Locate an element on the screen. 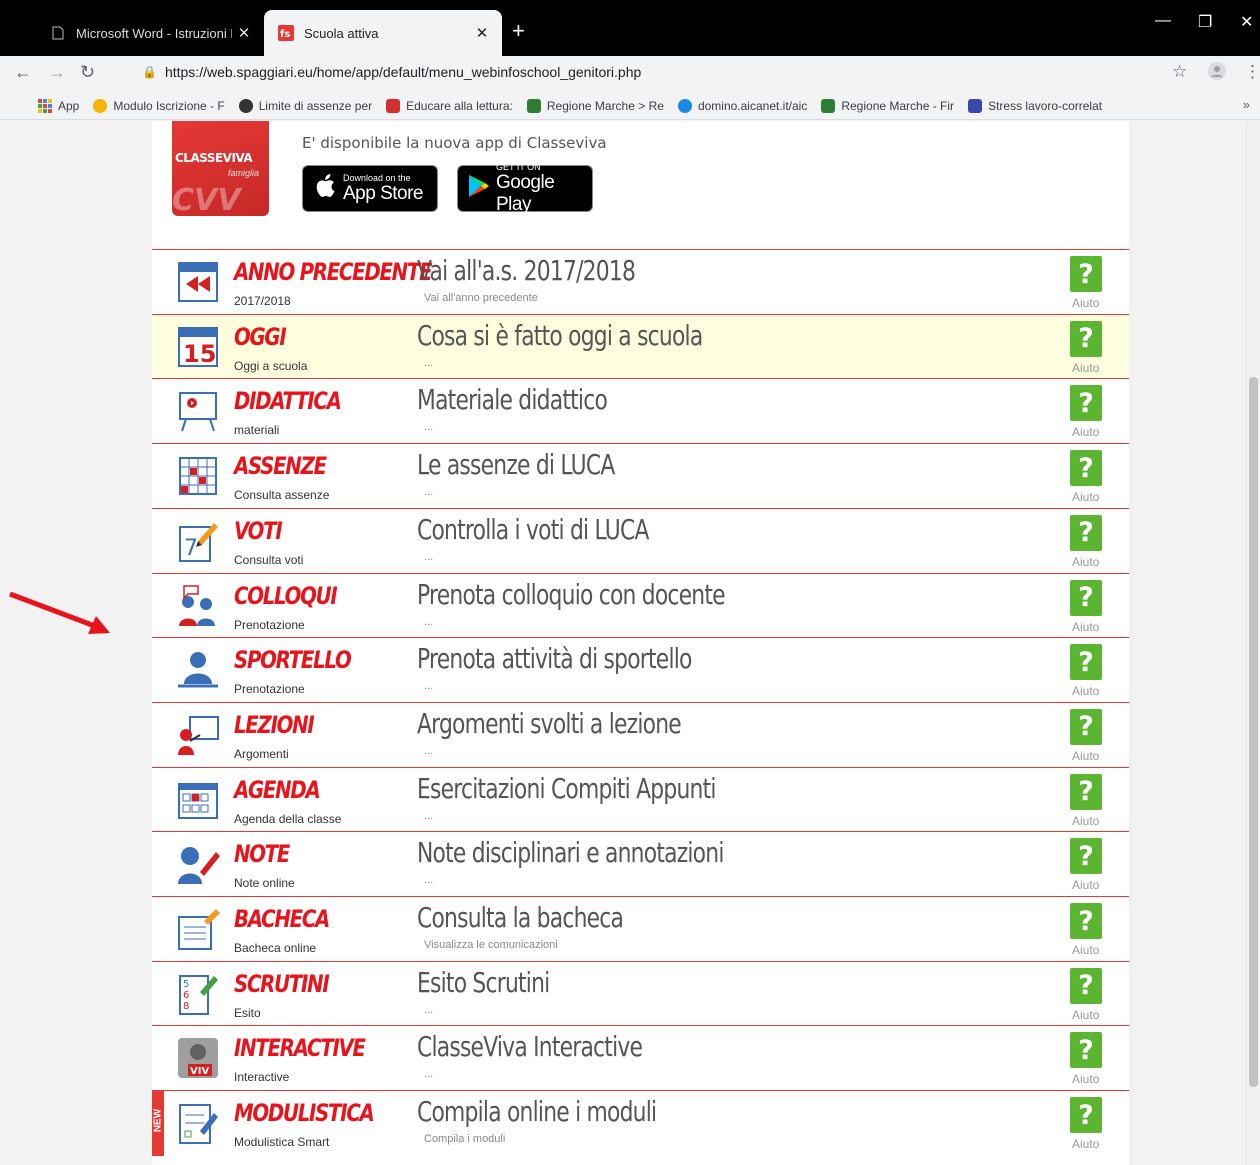 The height and width of the screenshot is (1165, 1260). menu-description: Esercitazioni Compiti Appunti is located at coordinates (566, 788).